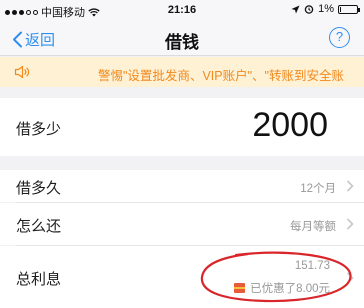  What do you see at coordinates (22, 72) in the screenshot?
I see `speaker-icon` at bounding box center [22, 72].